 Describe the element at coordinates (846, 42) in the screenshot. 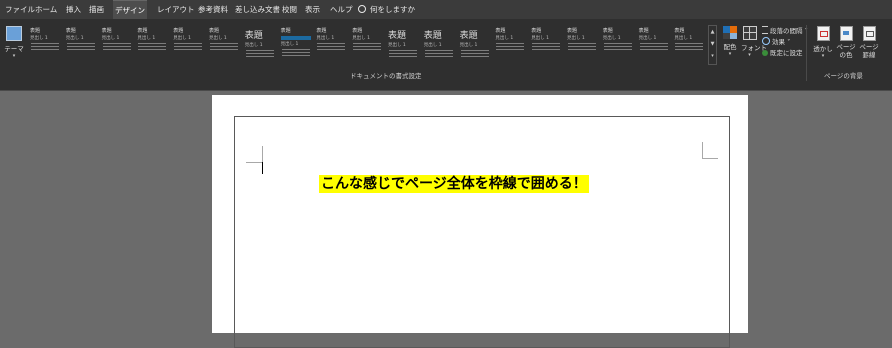

I see `page-color-button: ページの色` at that location.